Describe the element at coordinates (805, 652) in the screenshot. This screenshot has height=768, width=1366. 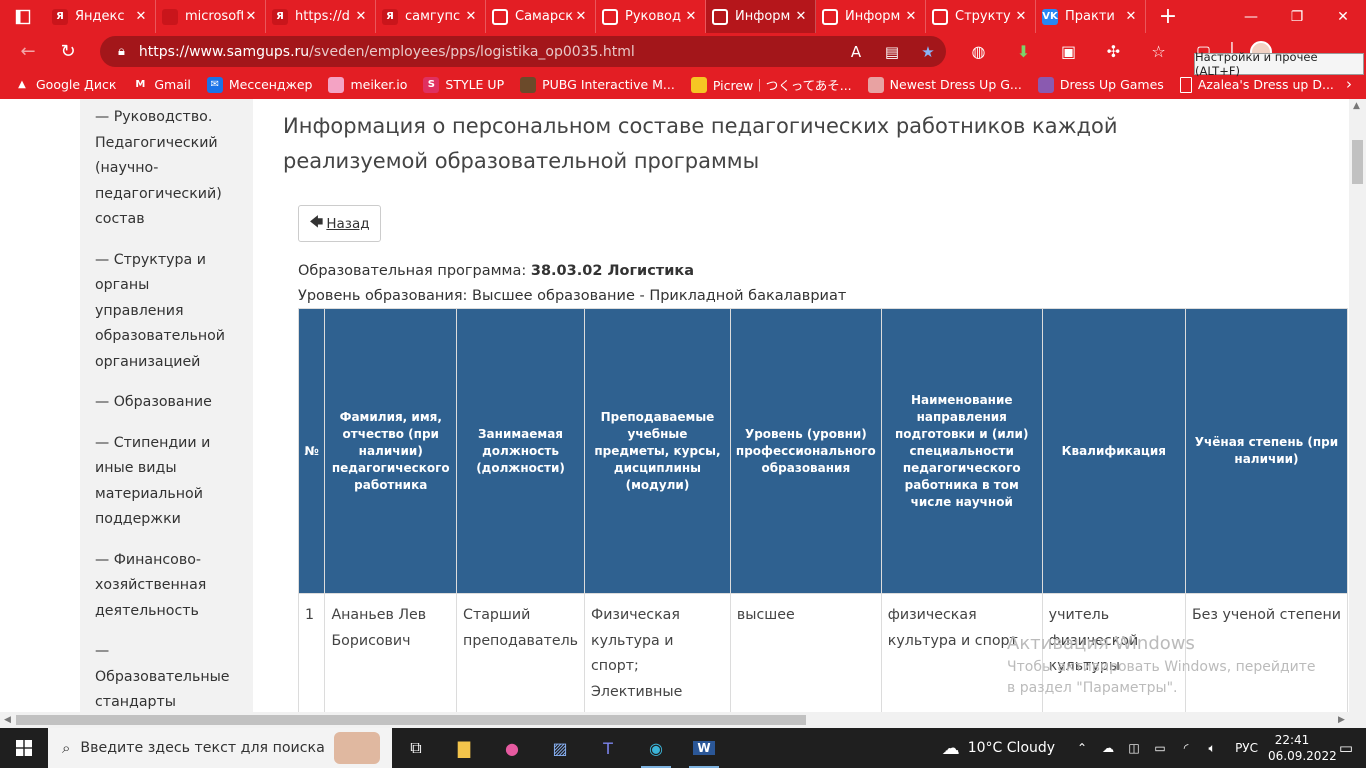
I see `cell-education-level: высшее` at that location.